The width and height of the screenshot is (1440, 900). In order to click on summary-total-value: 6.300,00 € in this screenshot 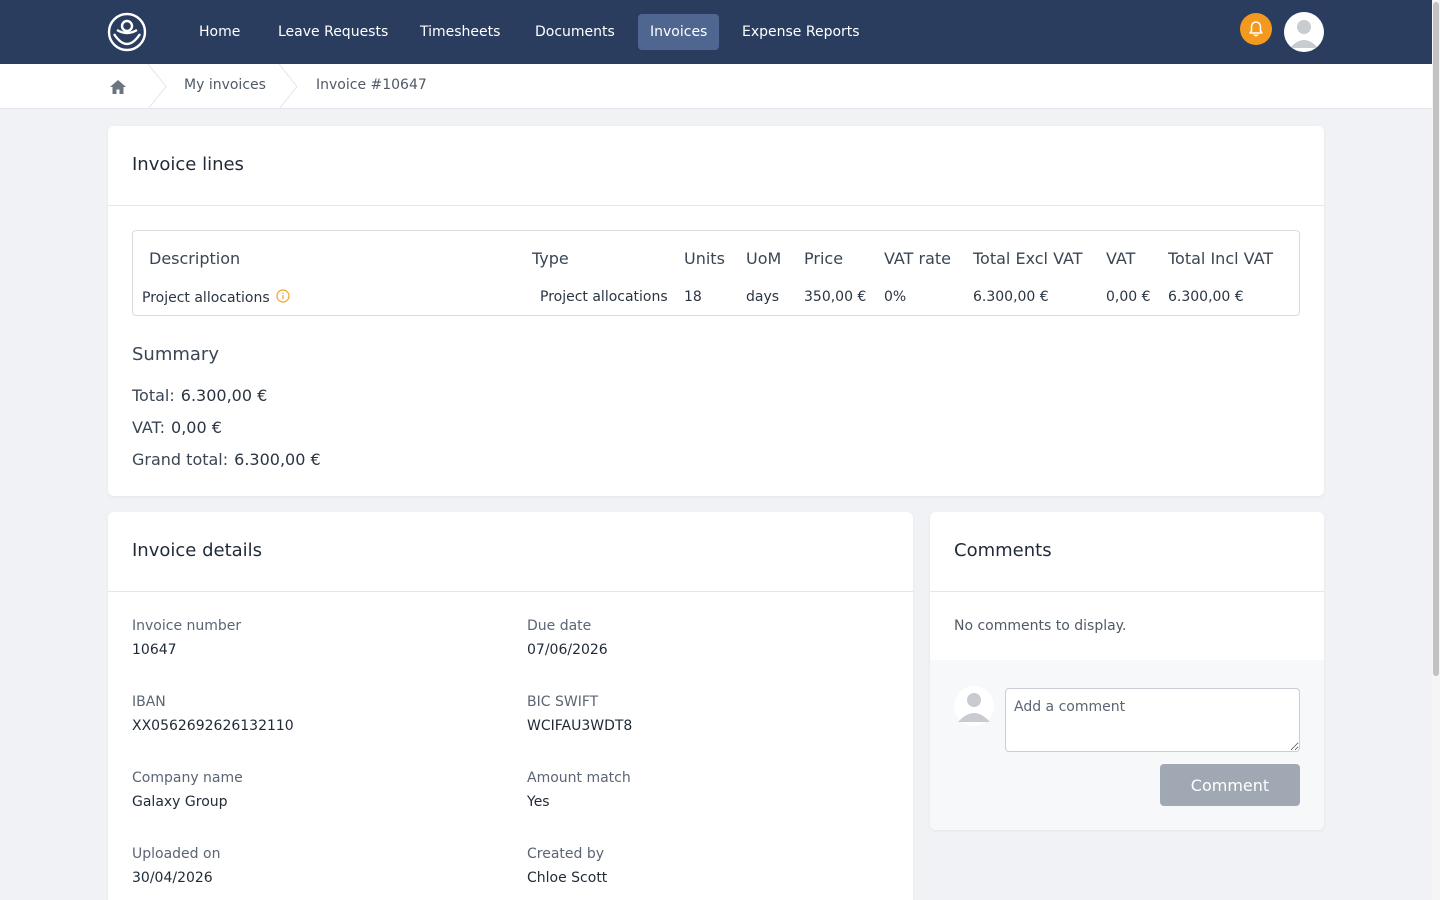, I will do `click(224, 395)`.